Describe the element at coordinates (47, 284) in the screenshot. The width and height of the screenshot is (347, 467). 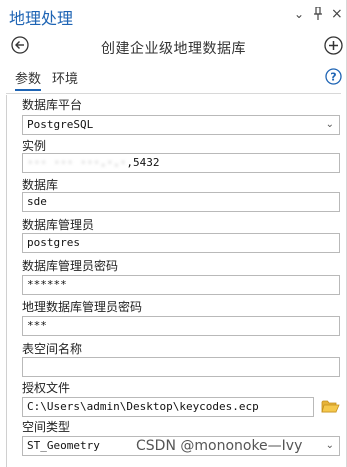
I see `db-admin-password-value: ******` at that location.